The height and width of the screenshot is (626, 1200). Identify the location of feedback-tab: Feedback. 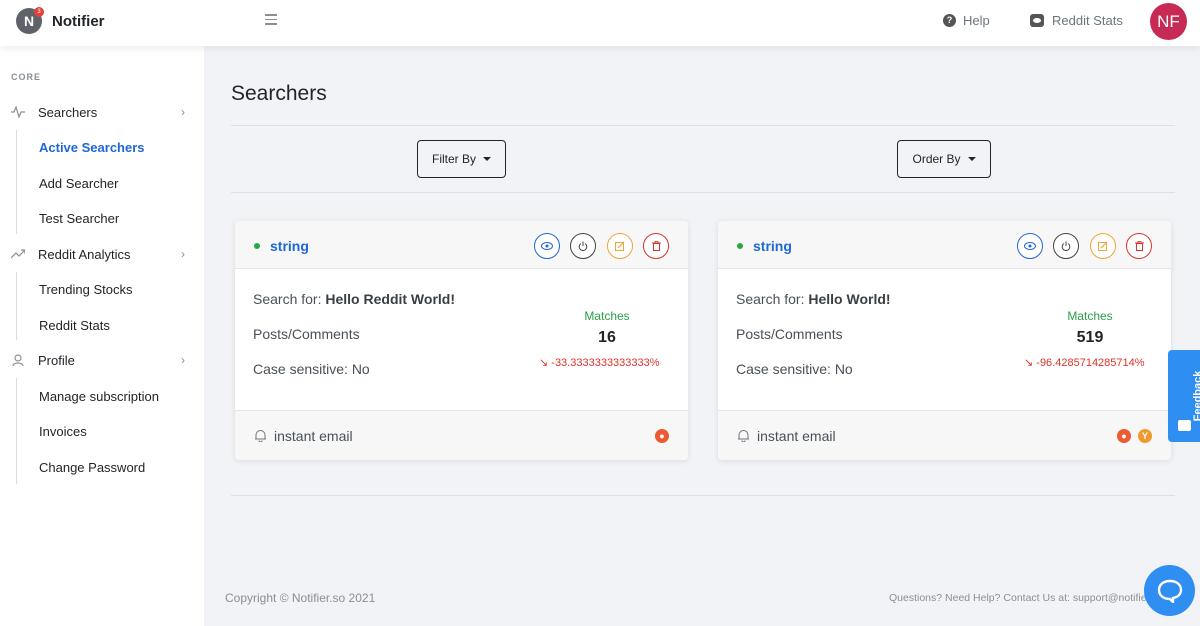
(1184, 396).